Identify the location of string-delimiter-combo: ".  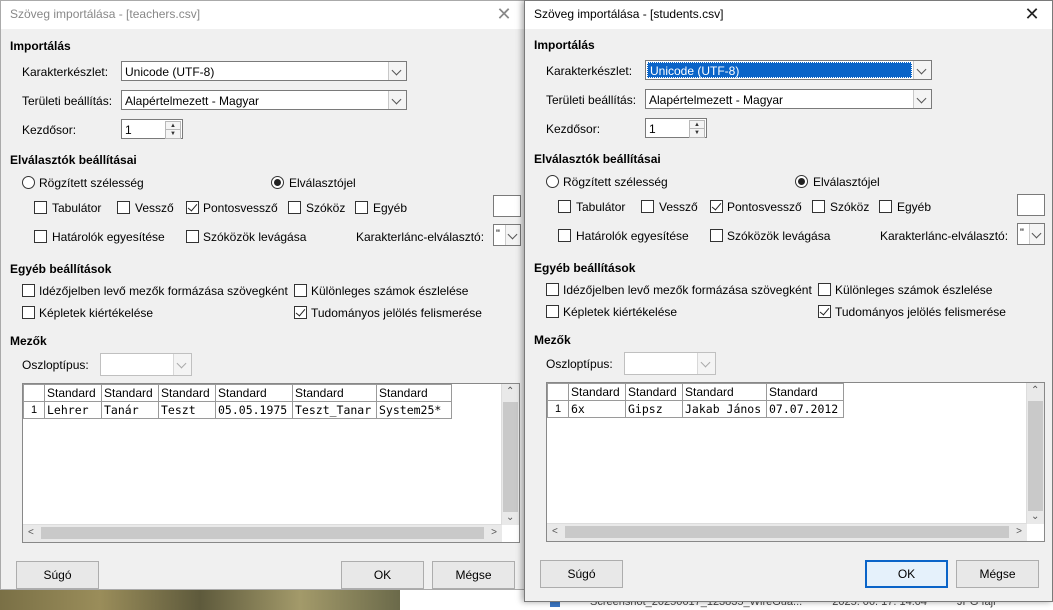
(1031, 234).